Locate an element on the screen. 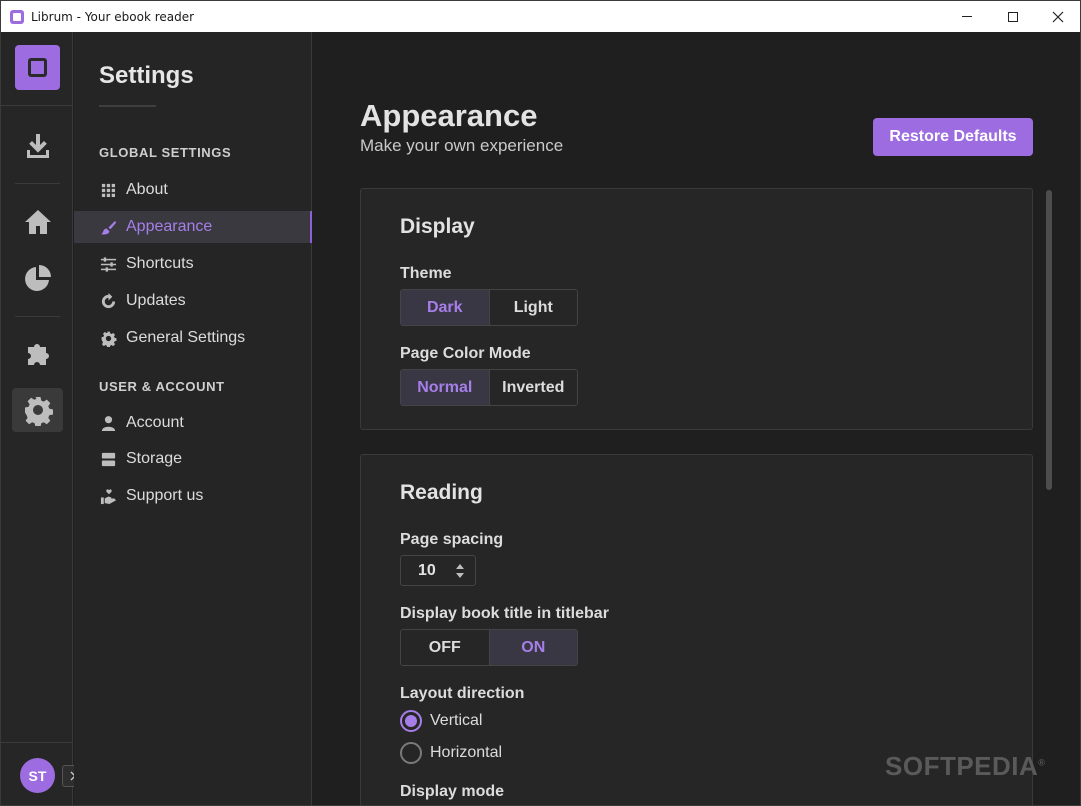  rail-download-button is located at coordinates (37, 146).